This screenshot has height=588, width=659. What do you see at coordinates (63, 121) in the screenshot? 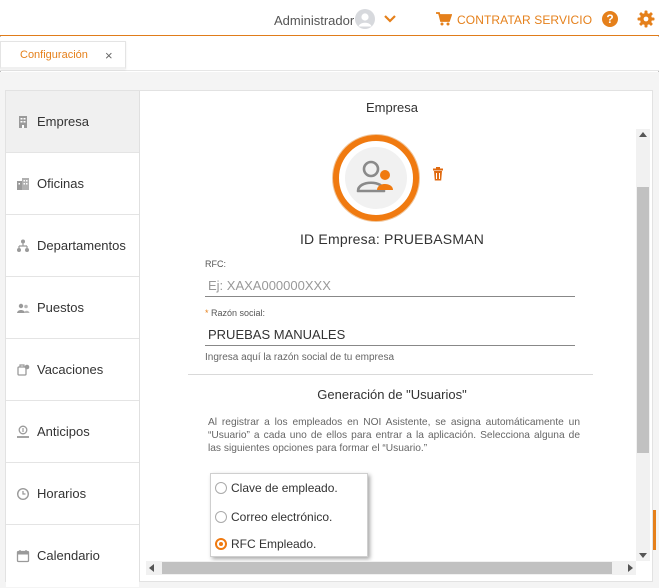
I see `sidebar-item-label: Empresa` at bounding box center [63, 121].